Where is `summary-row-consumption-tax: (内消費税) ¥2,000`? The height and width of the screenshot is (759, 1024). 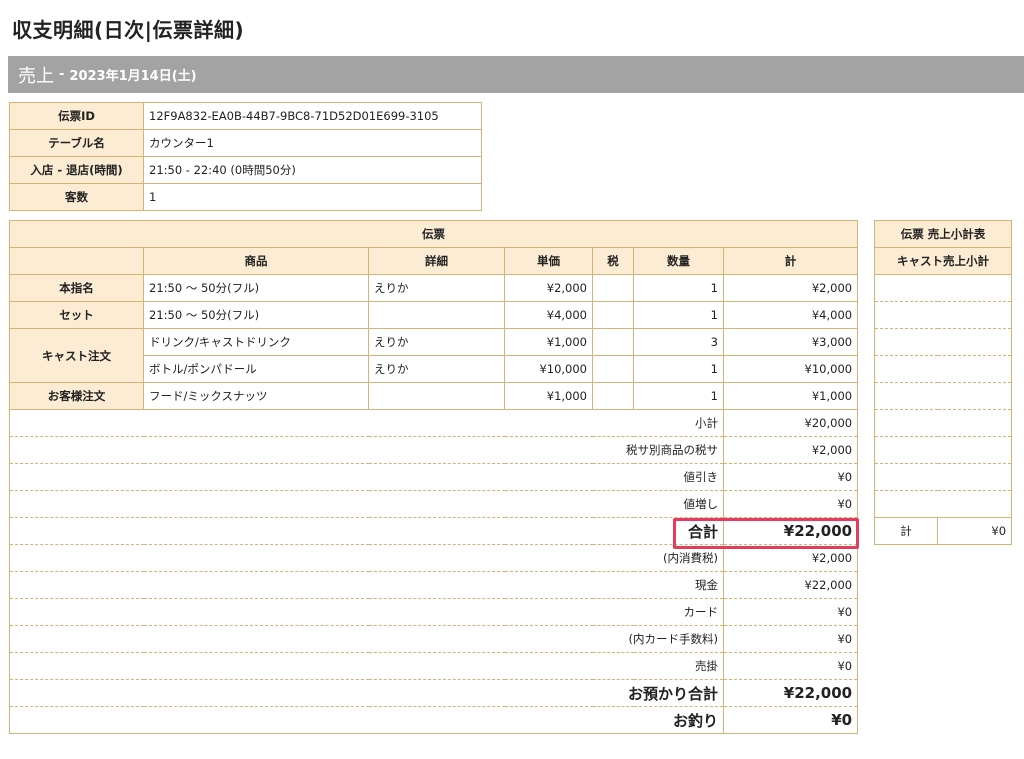
summary-row-consumption-tax: (内消費税) ¥2,000 is located at coordinates (434, 558).